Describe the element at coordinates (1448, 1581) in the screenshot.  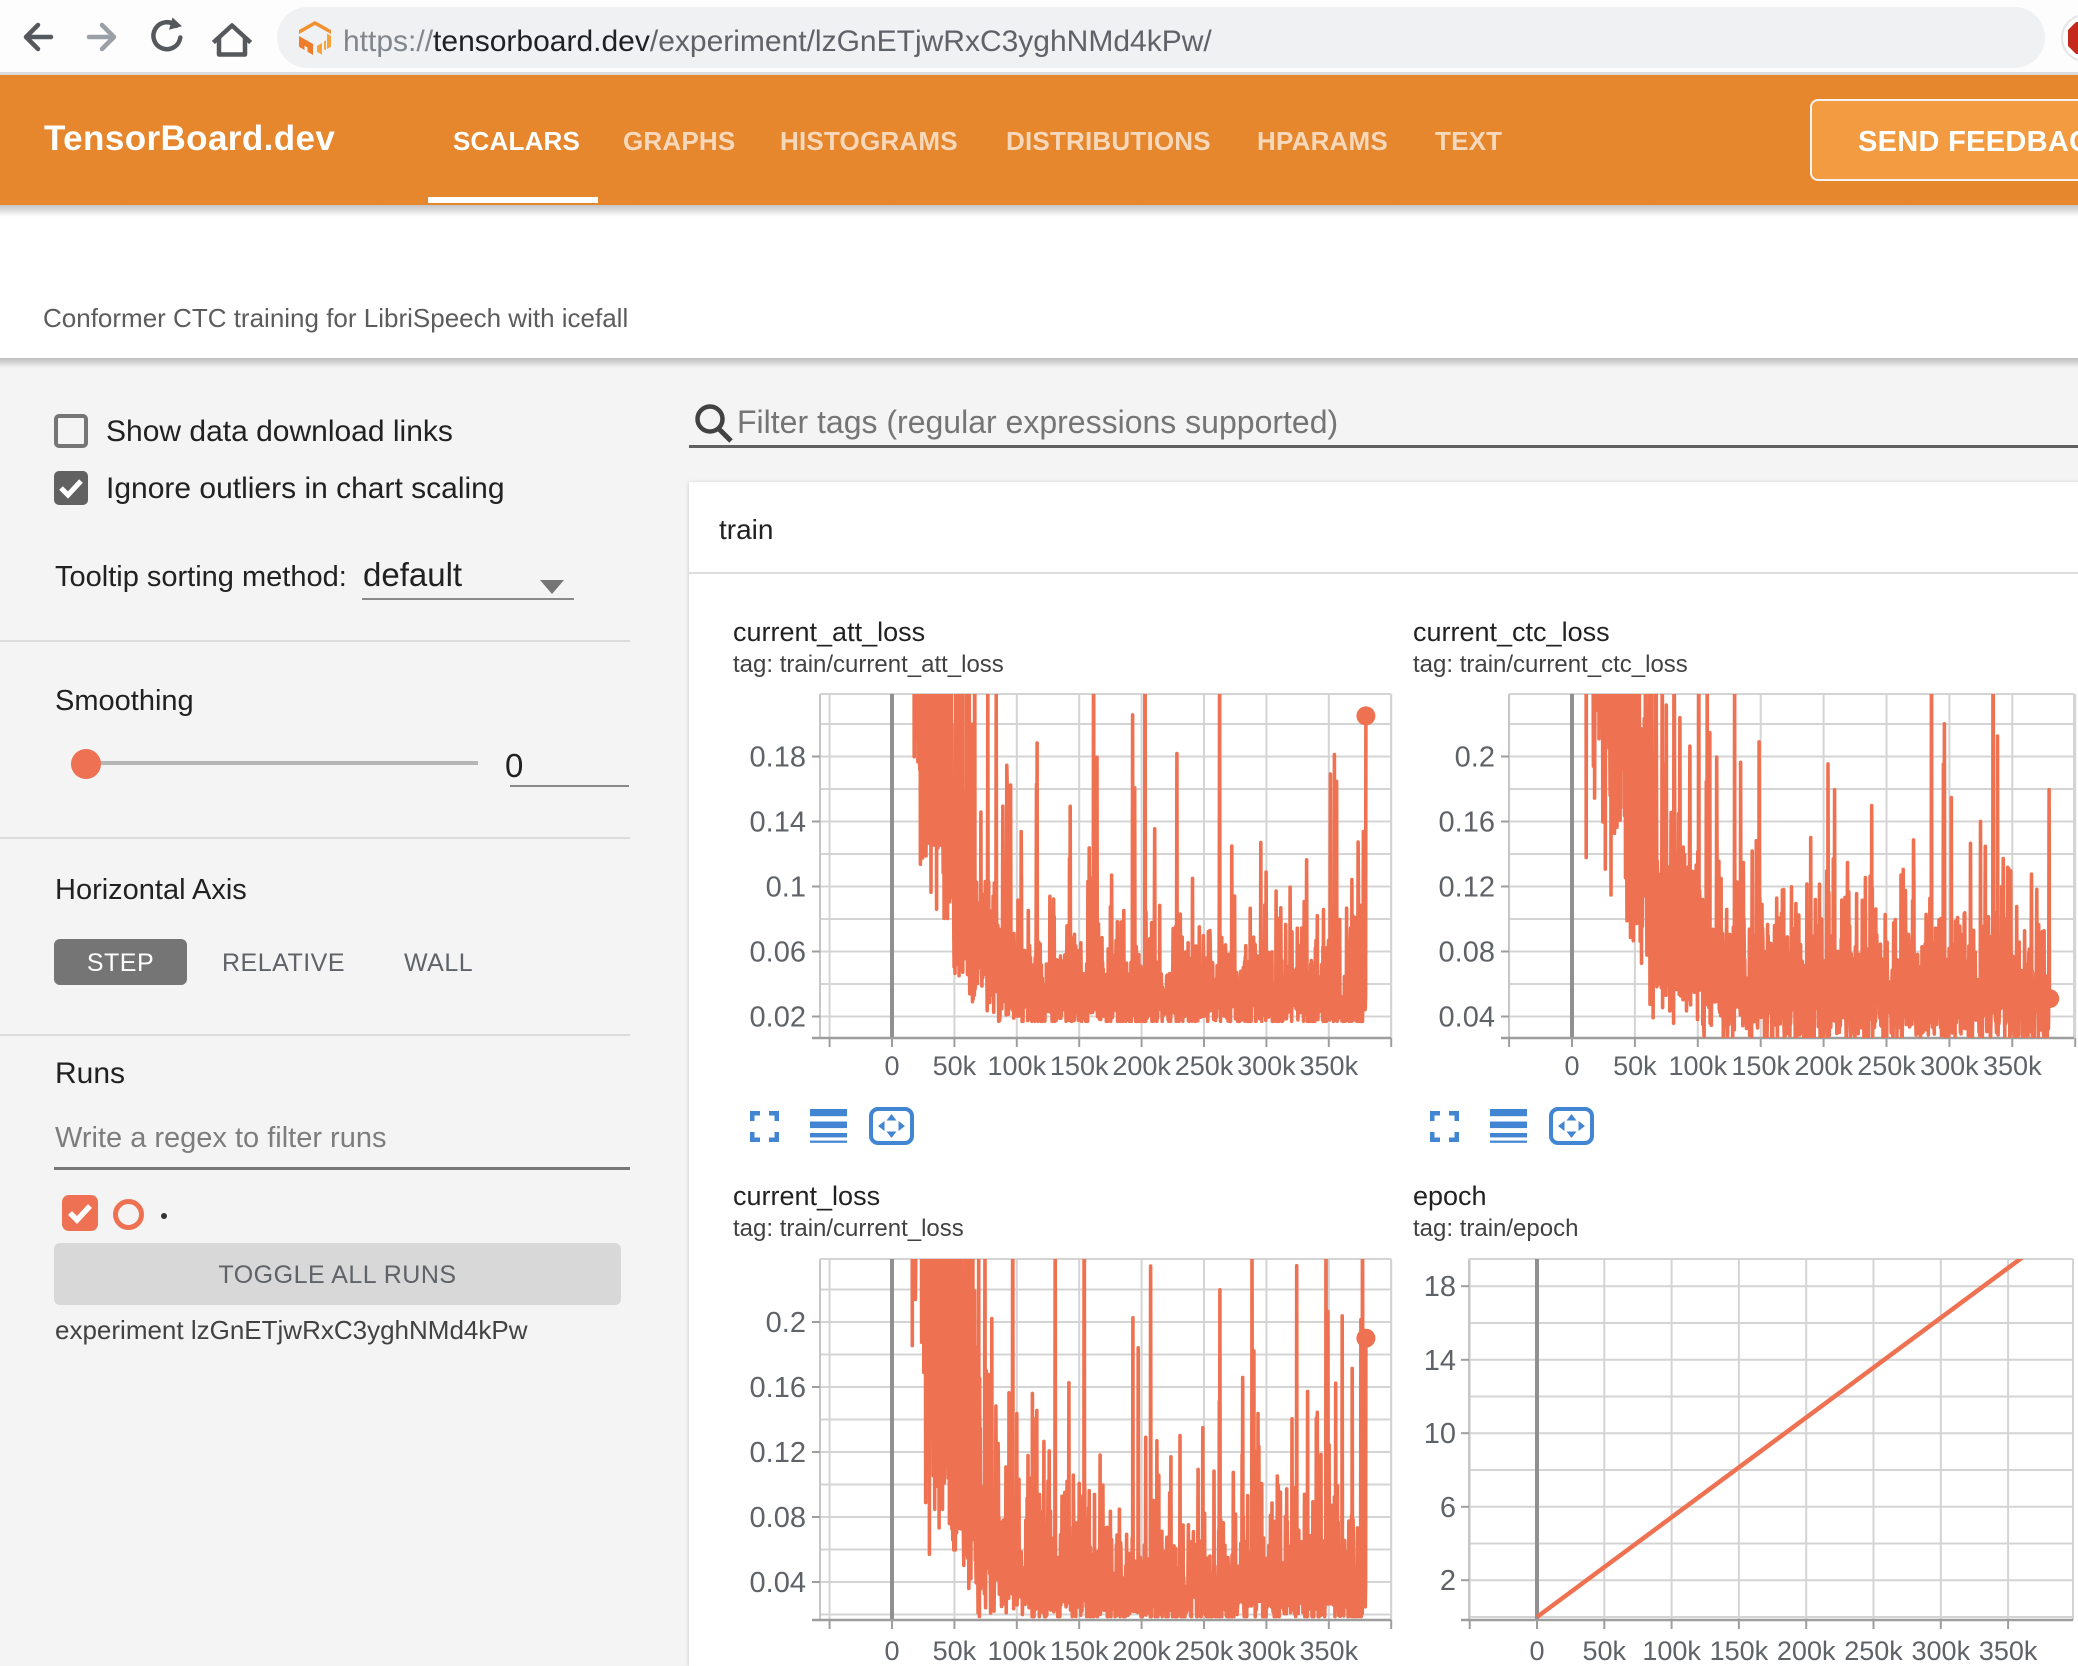
I see `svg-text: 2` at that location.